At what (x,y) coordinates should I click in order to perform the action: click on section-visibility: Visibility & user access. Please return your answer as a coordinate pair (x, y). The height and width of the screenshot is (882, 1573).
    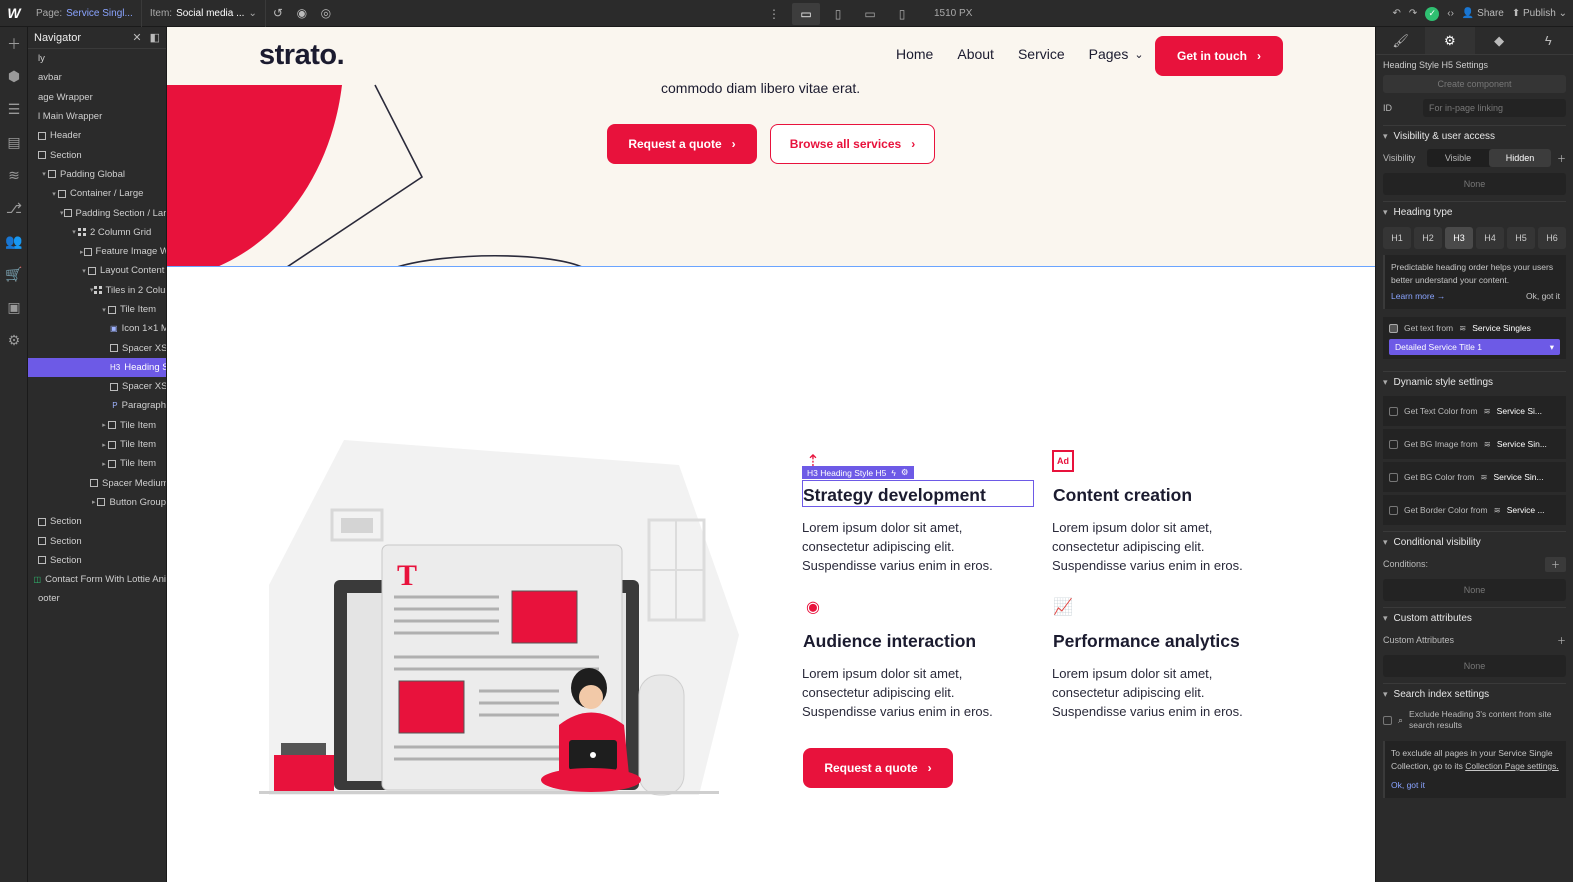
    Looking at the image, I should click on (1474, 136).